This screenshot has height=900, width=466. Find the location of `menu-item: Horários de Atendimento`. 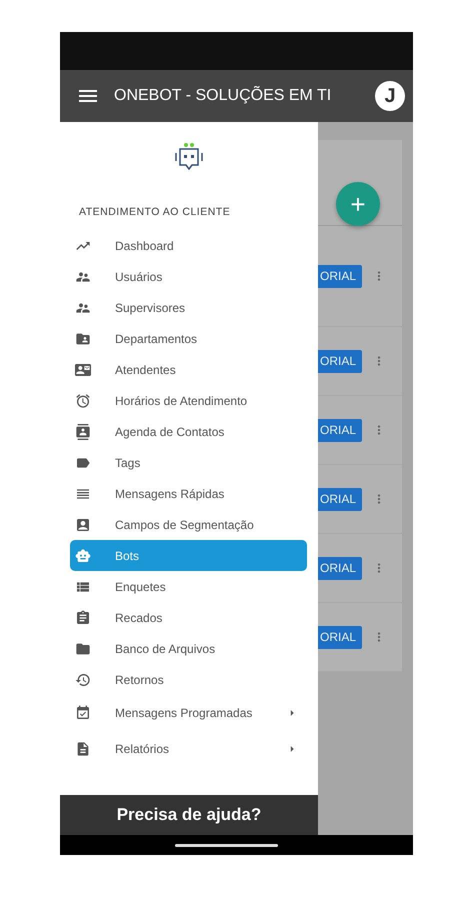

menu-item: Horários de Atendimento is located at coordinates (188, 400).